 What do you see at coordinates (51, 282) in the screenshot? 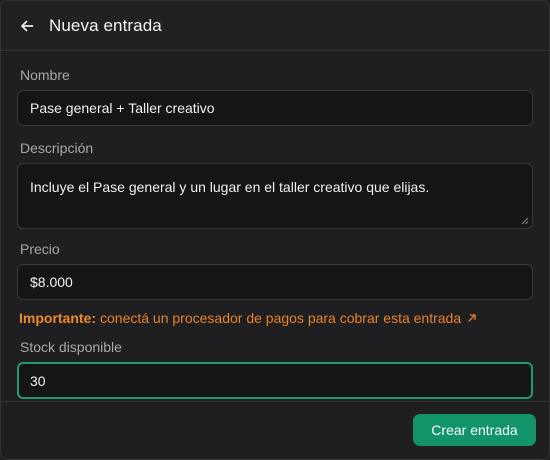
I see `price-input-value: $8.000` at bounding box center [51, 282].